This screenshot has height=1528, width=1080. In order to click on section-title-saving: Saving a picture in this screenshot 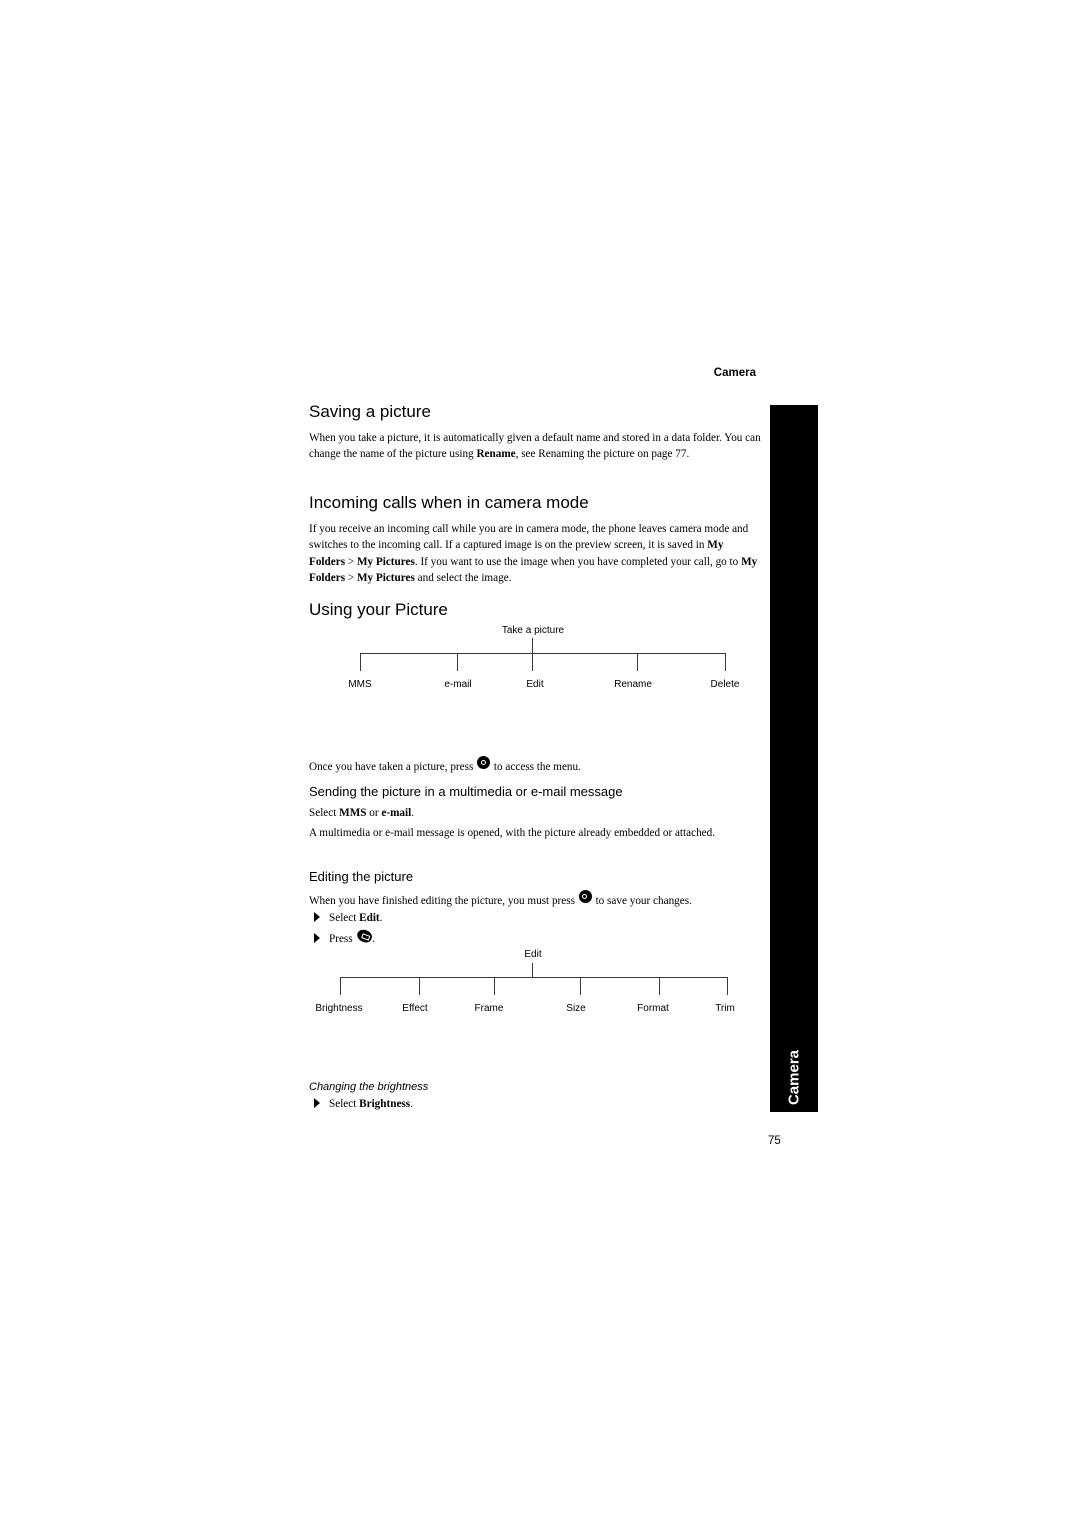, I will do `click(370, 411)`.